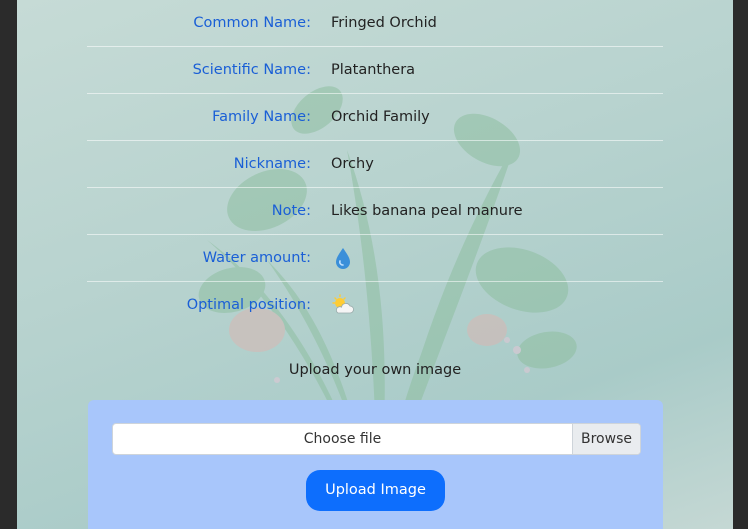  What do you see at coordinates (343, 304) in the screenshot?
I see `sun-behind-cloud-icon` at bounding box center [343, 304].